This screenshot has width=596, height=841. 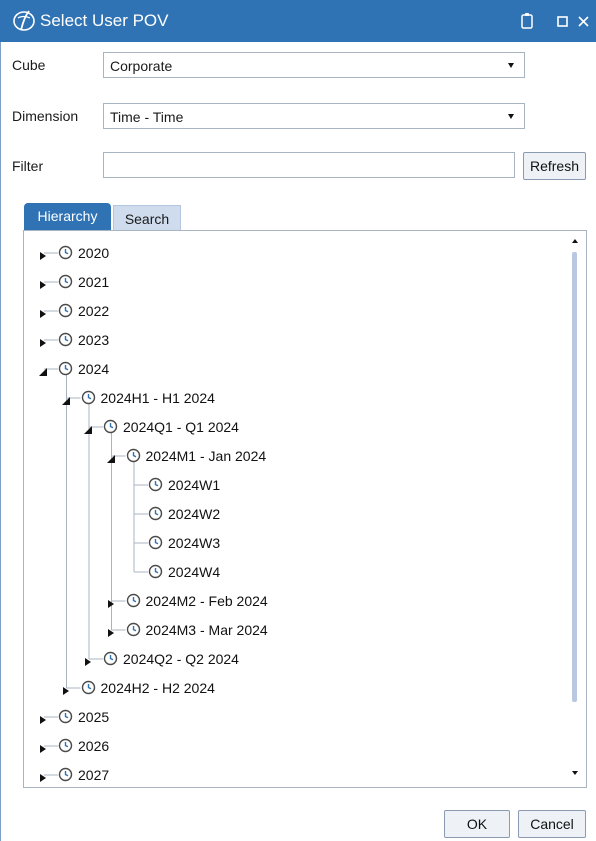 What do you see at coordinates (24, 21) in the screenshot?
I see `onestream-logo-icon` at bounding box center [24, 21].